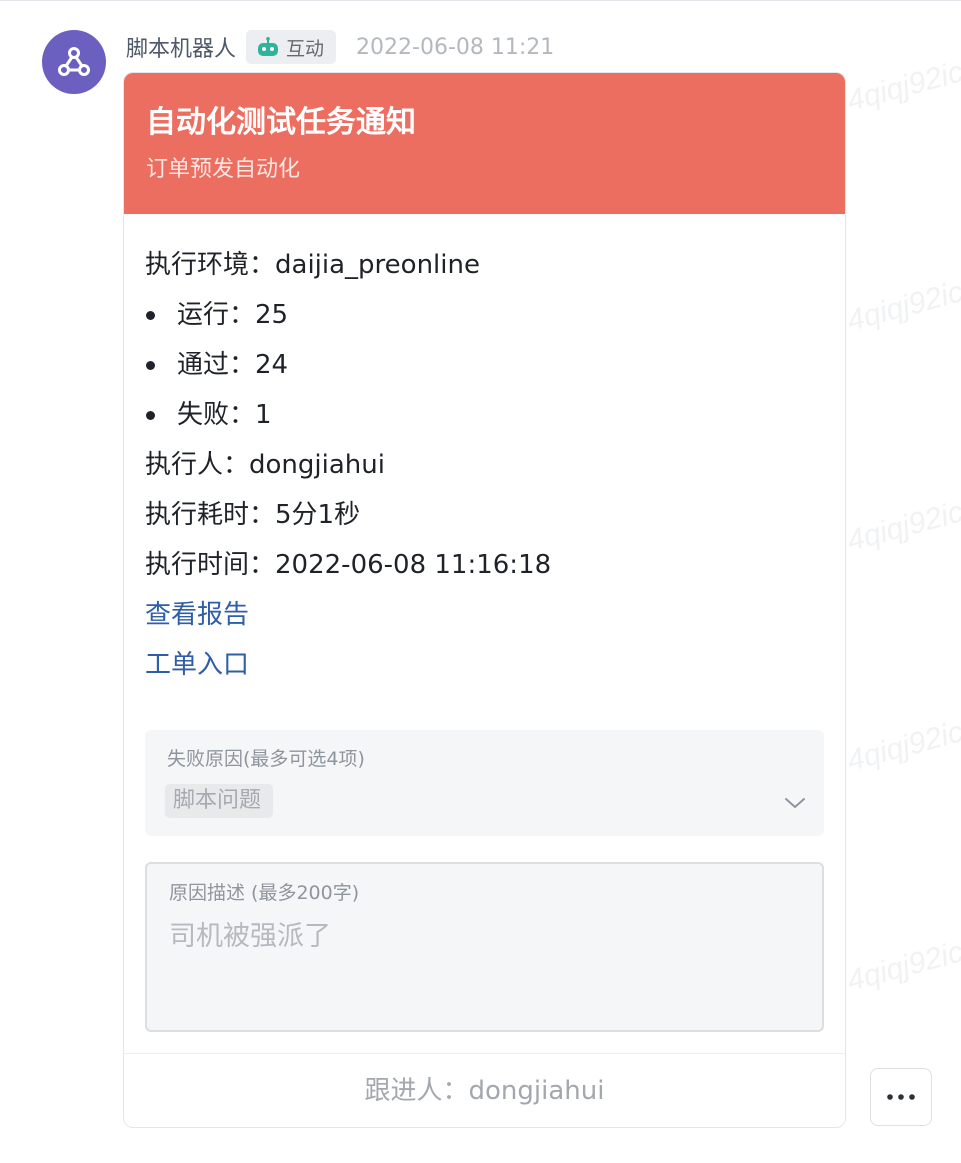 The image size is (961, 1163). I want to click on more-actions-button, so click(901, 1097).